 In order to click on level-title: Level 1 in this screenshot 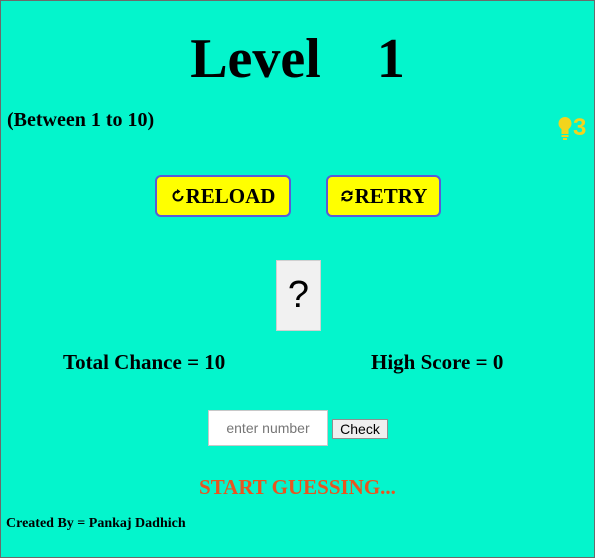, I will do `click(297, 59)`.